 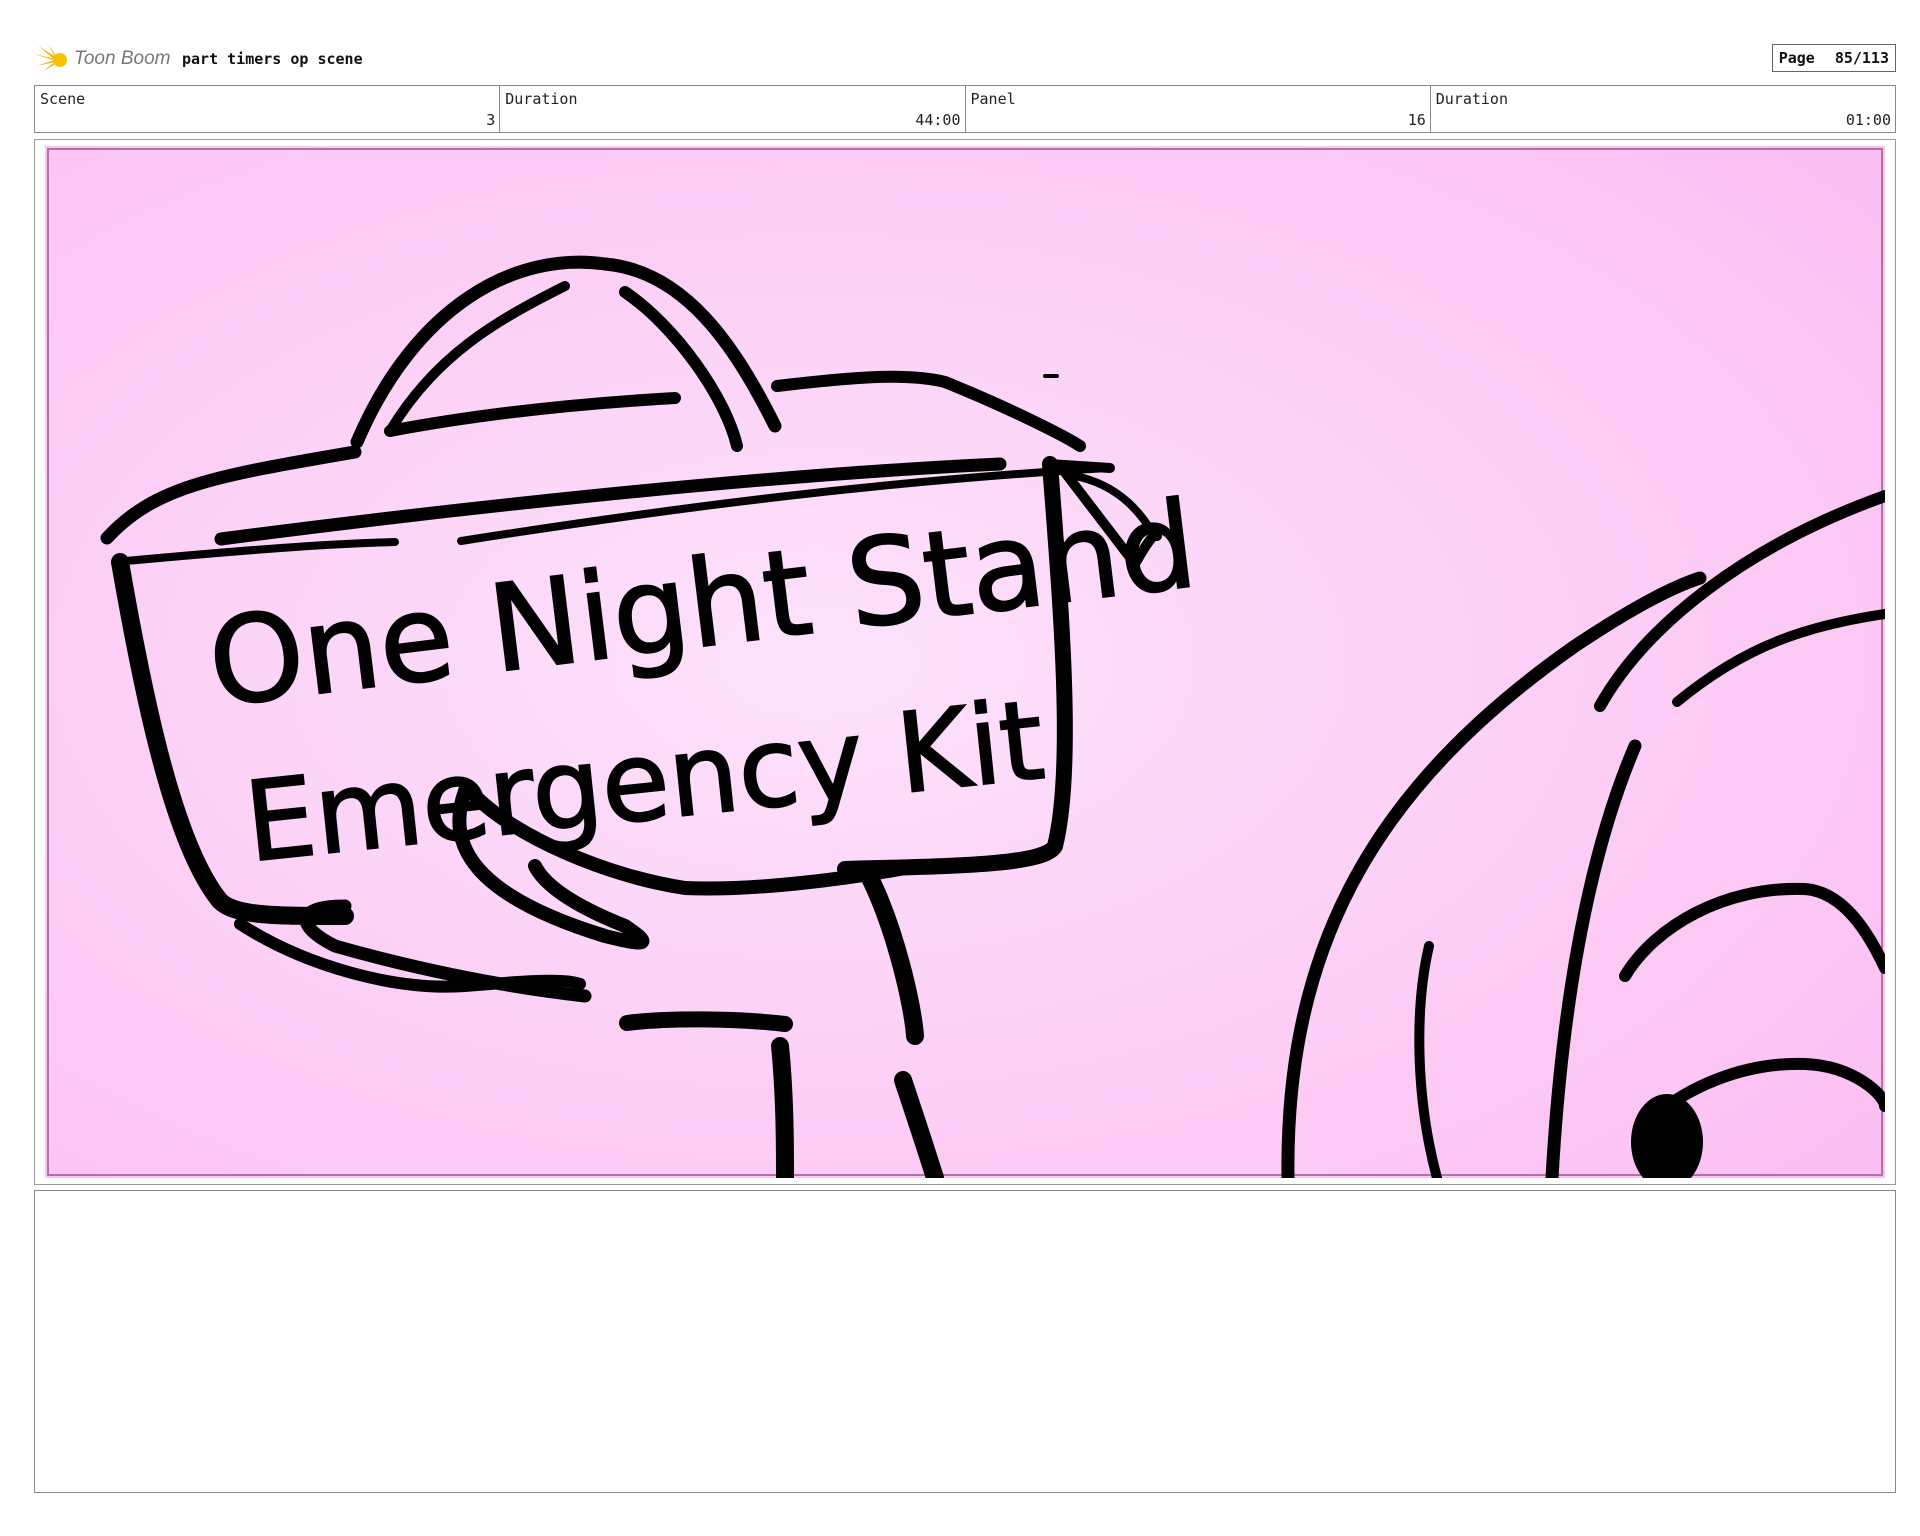 What do you see at coordinates (1796, 58) in the screenshot?
I see `page-label: Page` at bounding box center [1796, 58].